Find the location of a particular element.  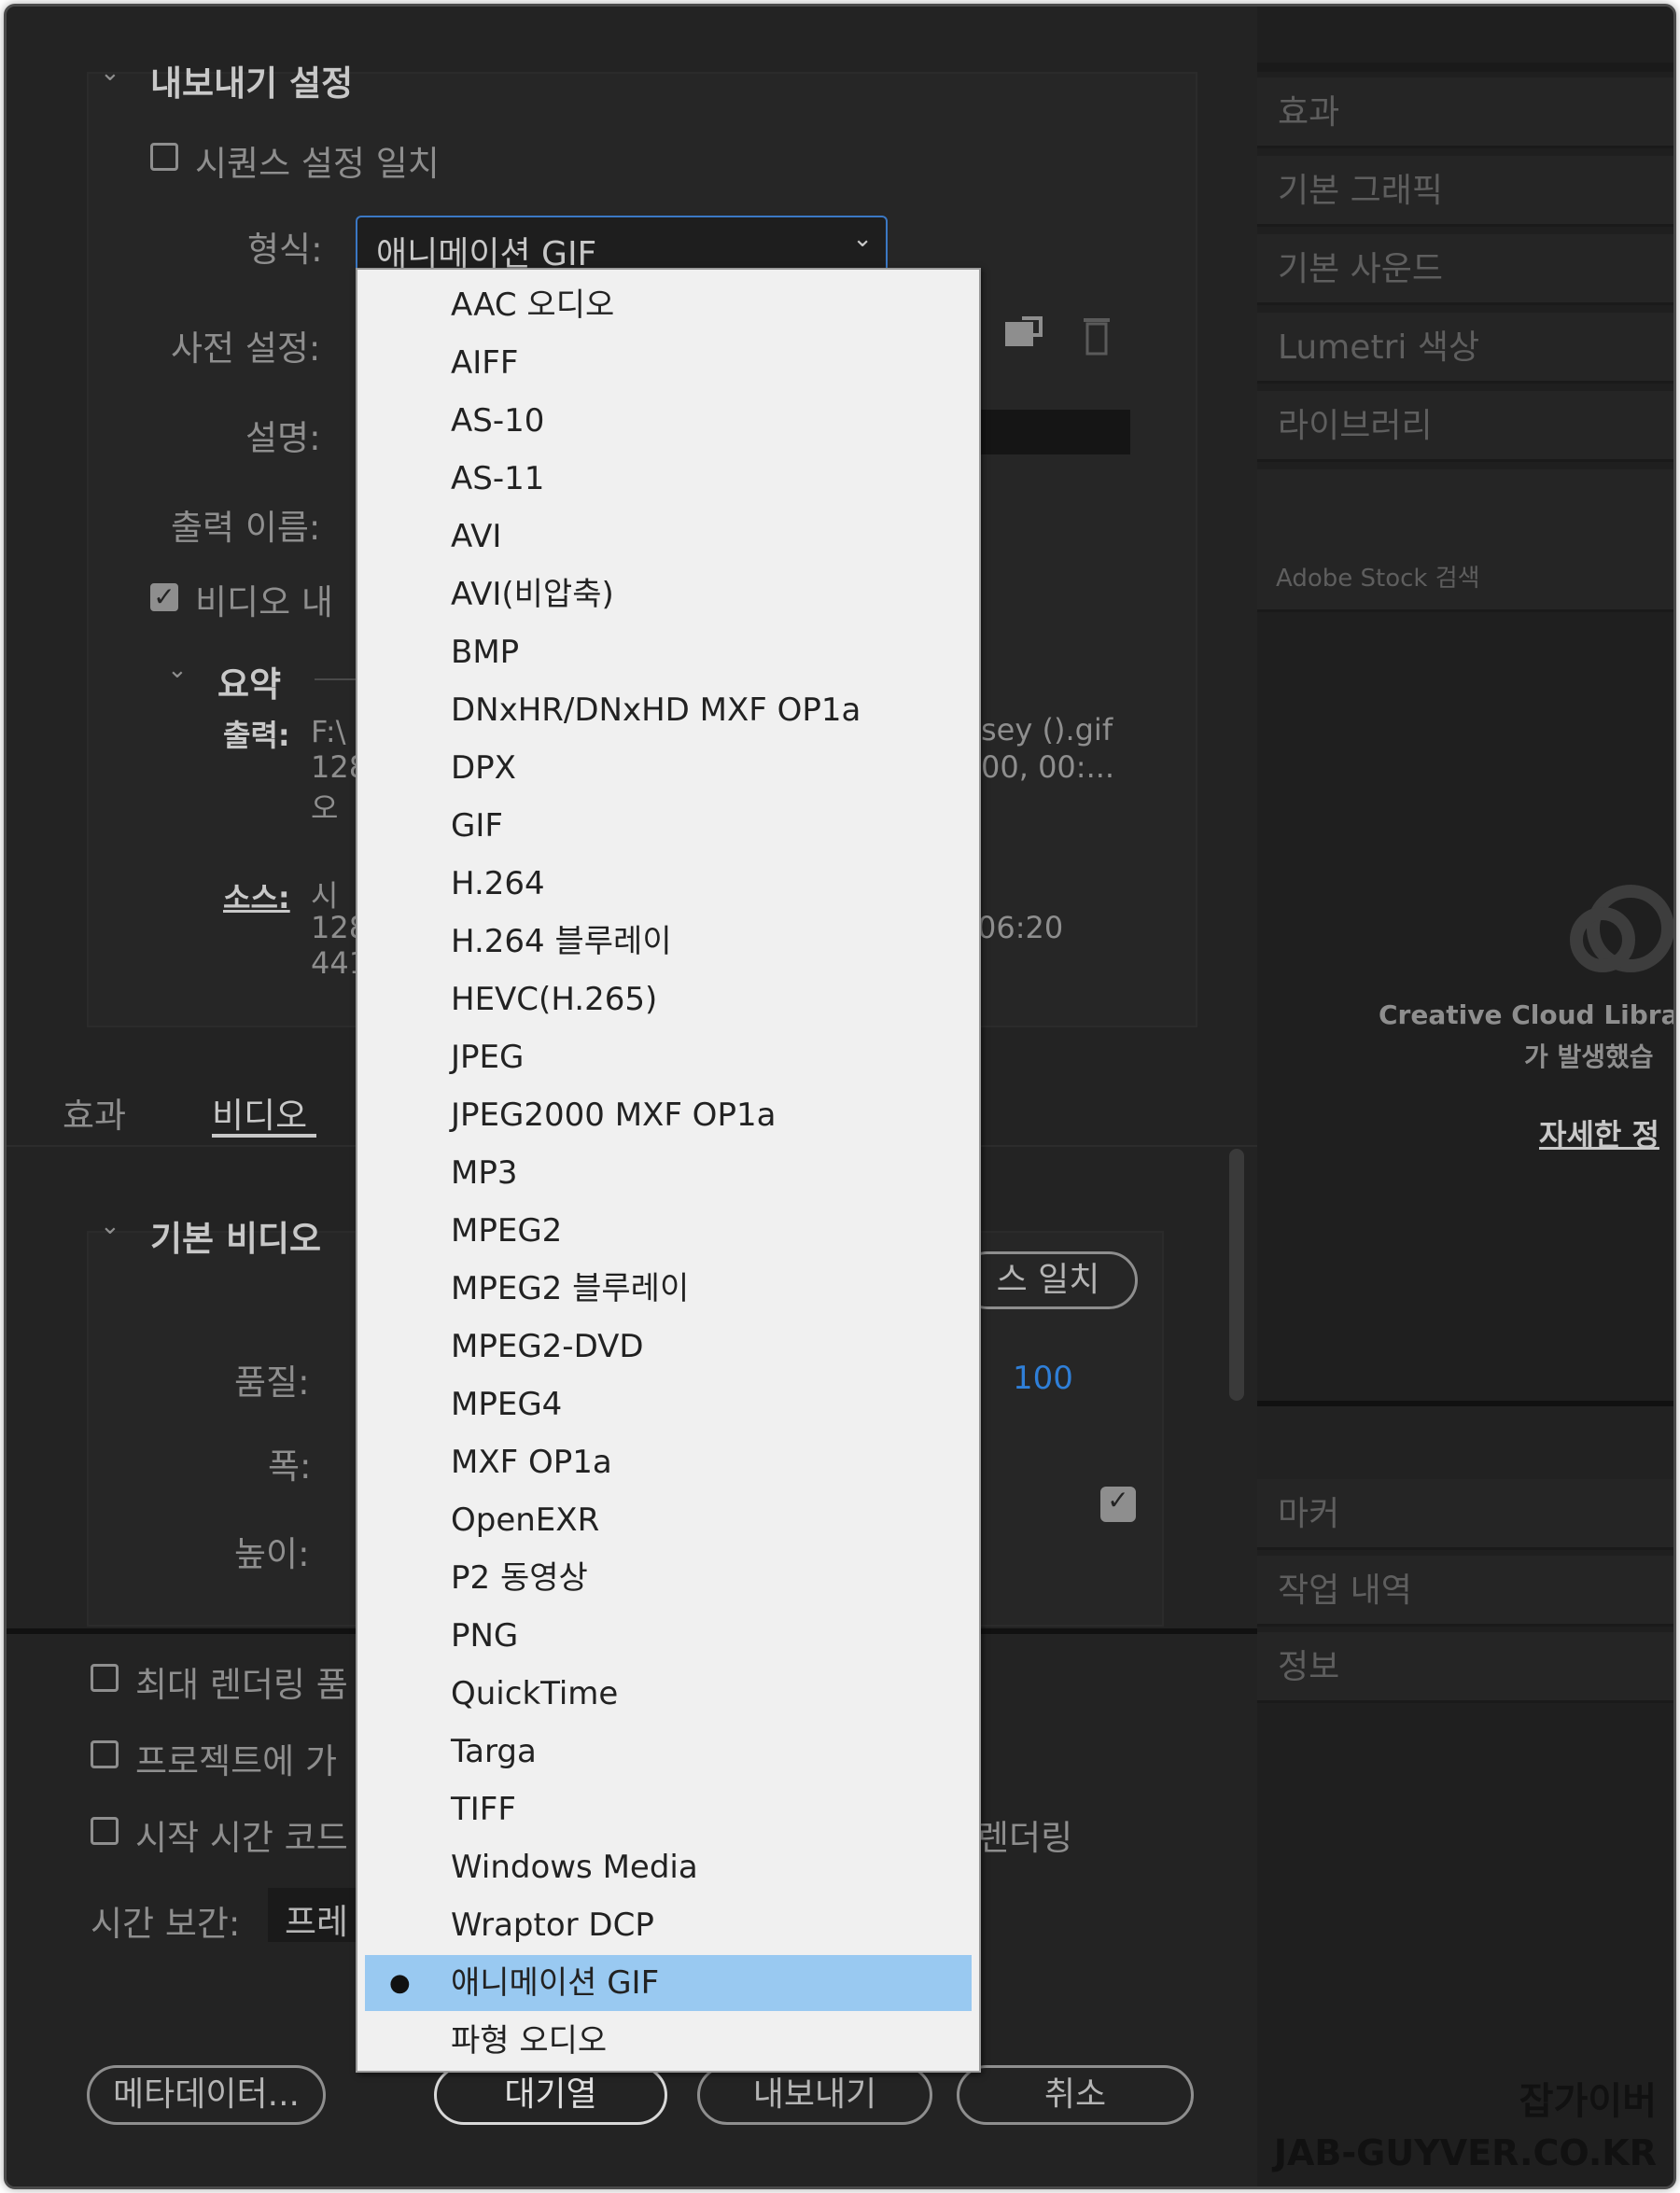

format-option: H.264 블루레이 is located at coordinates (668, 942).